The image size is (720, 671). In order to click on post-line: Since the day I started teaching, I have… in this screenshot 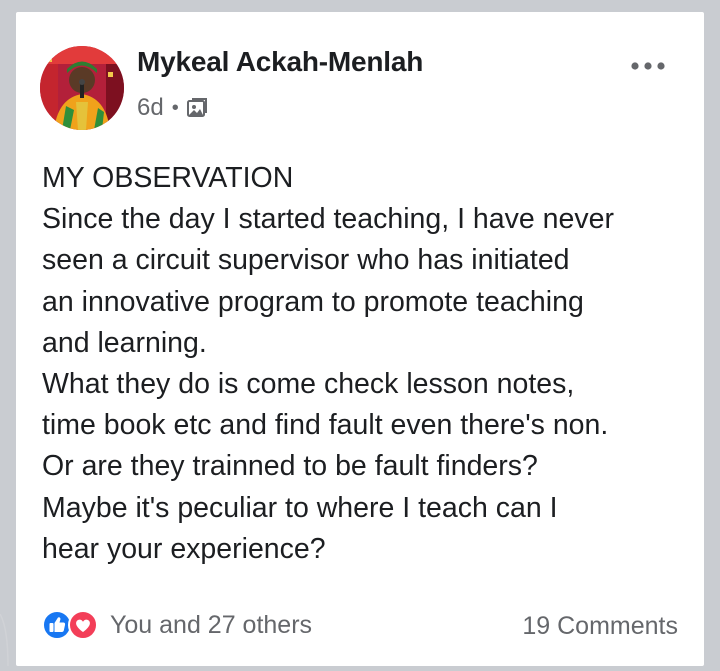, I will do `click(328, 219)`.